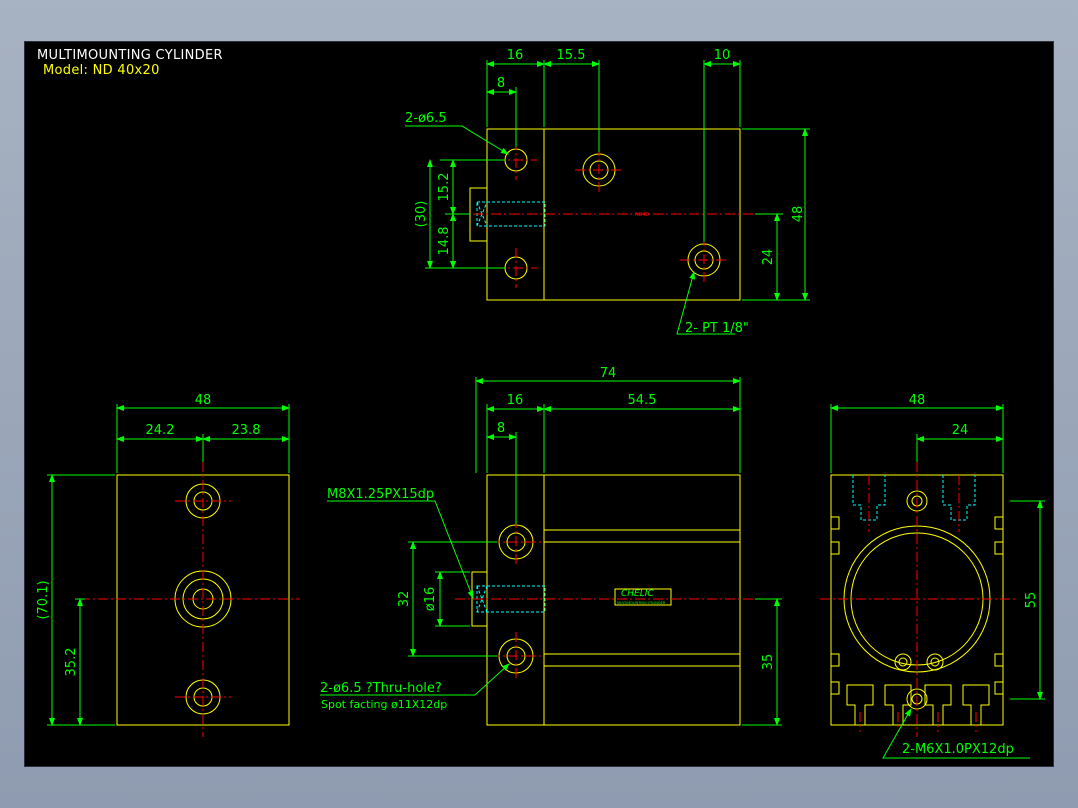 The height and width of the screenshot is (808, 1078). Describe the element at coordinates (768, 257) in the screenshot. I see `top-dim-24: 24` at that location.